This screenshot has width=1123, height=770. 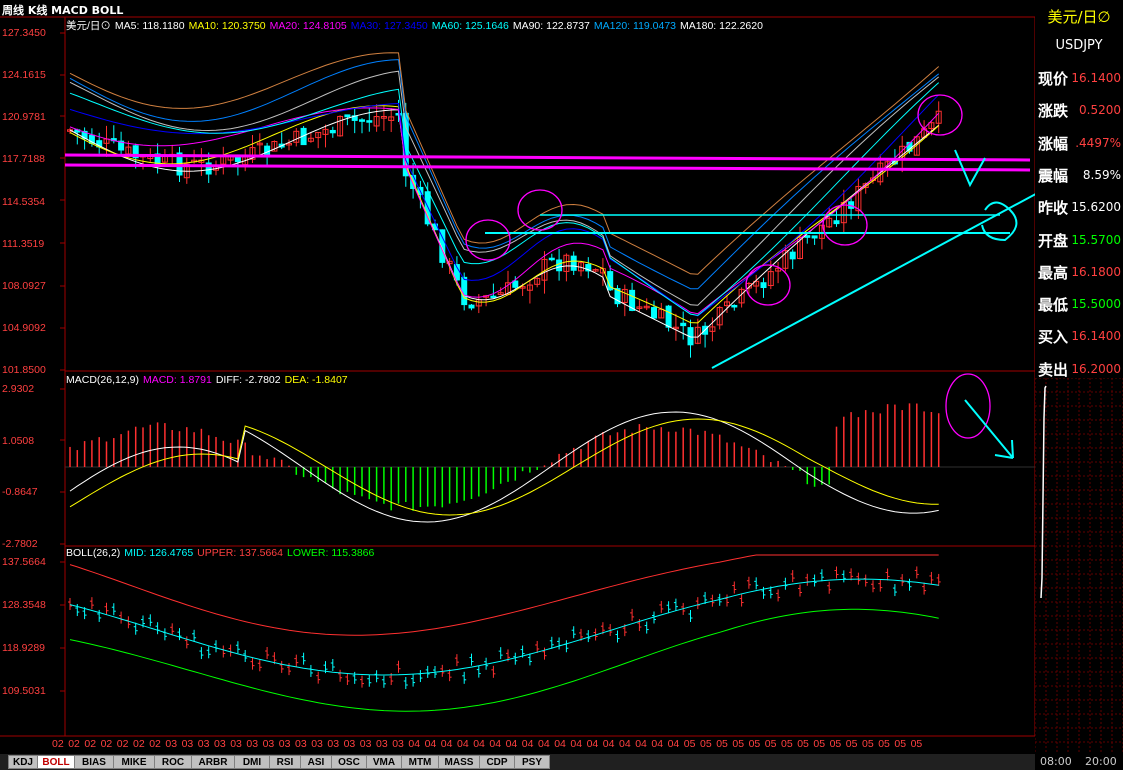 What do you see at coordinates (488, 240) in the screenshot?
I see `annotation-ellipse` at bounding box center [488, 240].